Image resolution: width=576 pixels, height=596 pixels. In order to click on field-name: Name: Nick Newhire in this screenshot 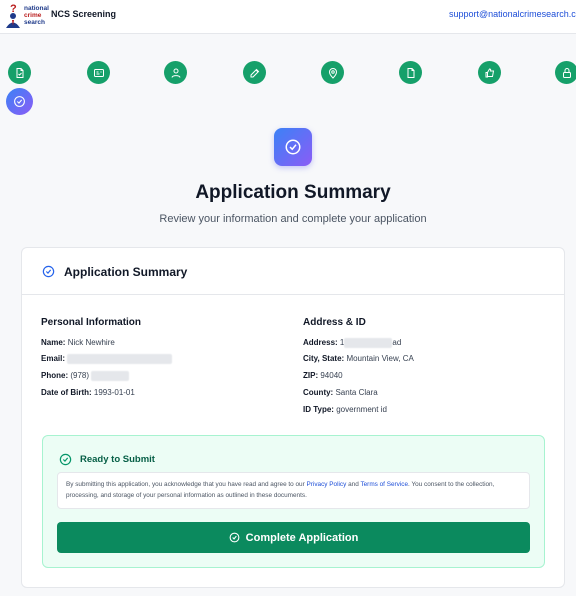, I will do `click(78, 342)`.